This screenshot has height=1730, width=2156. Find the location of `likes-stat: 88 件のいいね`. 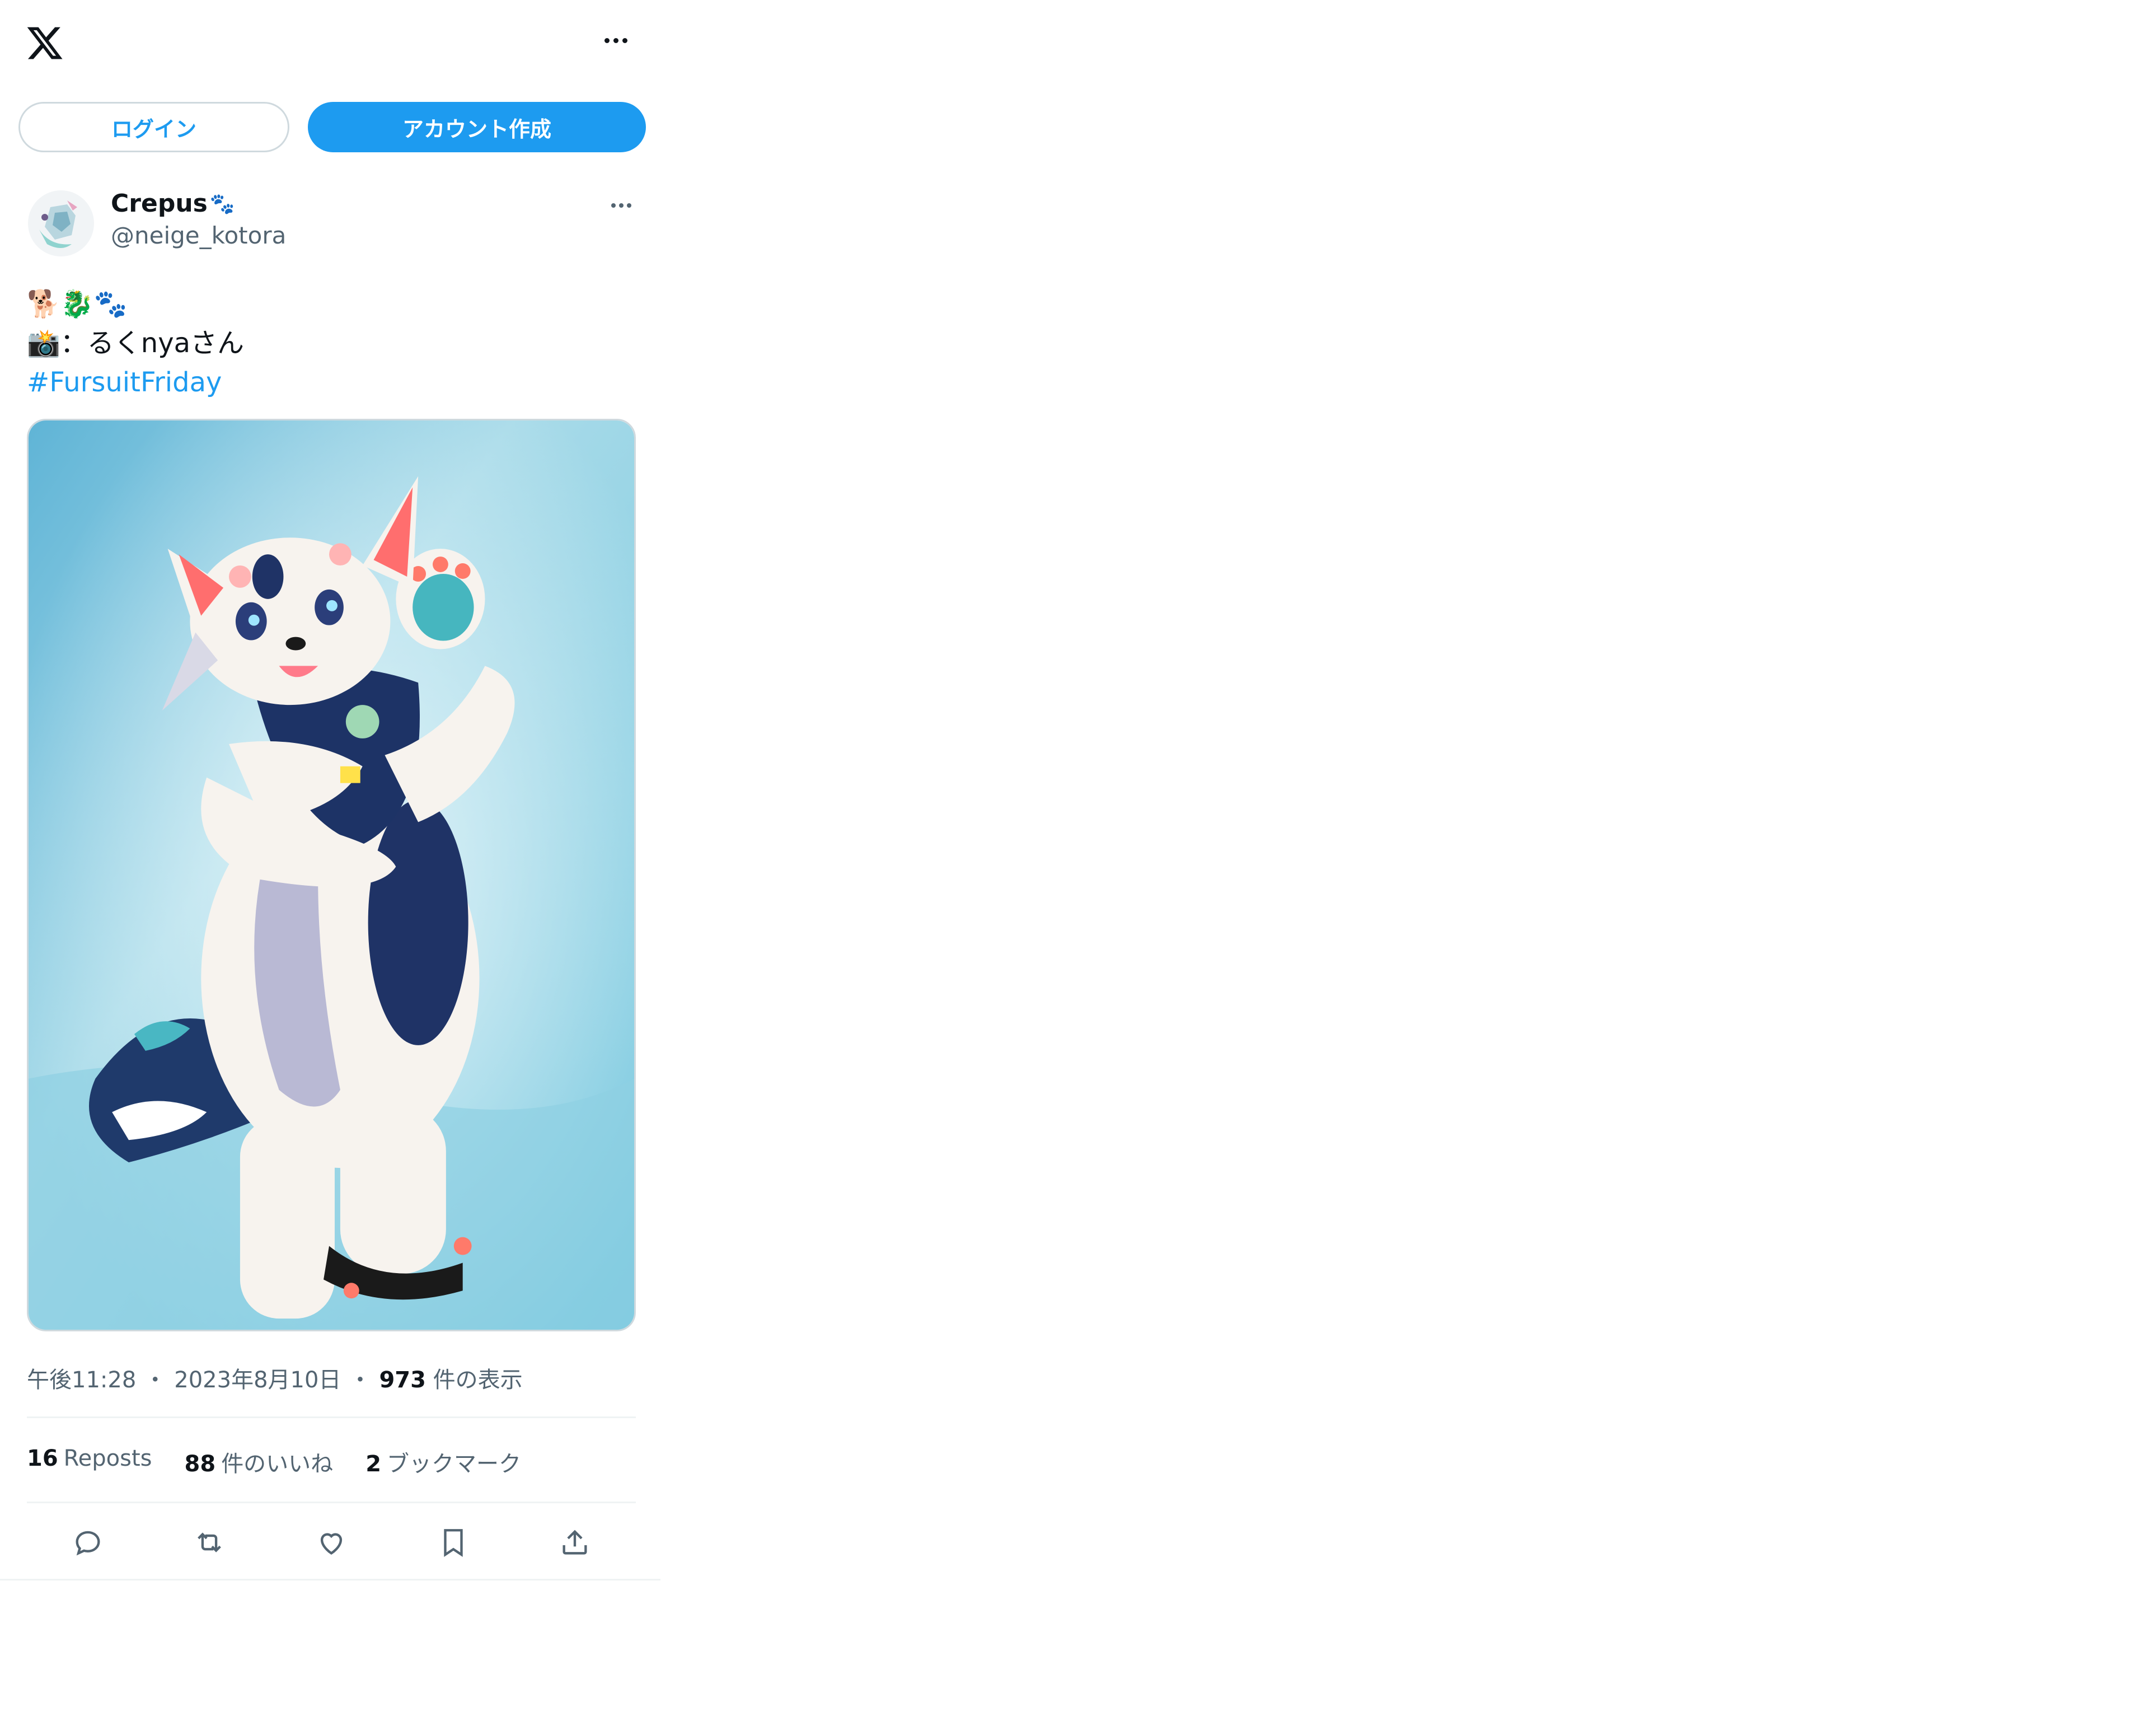

likes-stat: 88 件のいいね is located at coordinates (259, 1462).